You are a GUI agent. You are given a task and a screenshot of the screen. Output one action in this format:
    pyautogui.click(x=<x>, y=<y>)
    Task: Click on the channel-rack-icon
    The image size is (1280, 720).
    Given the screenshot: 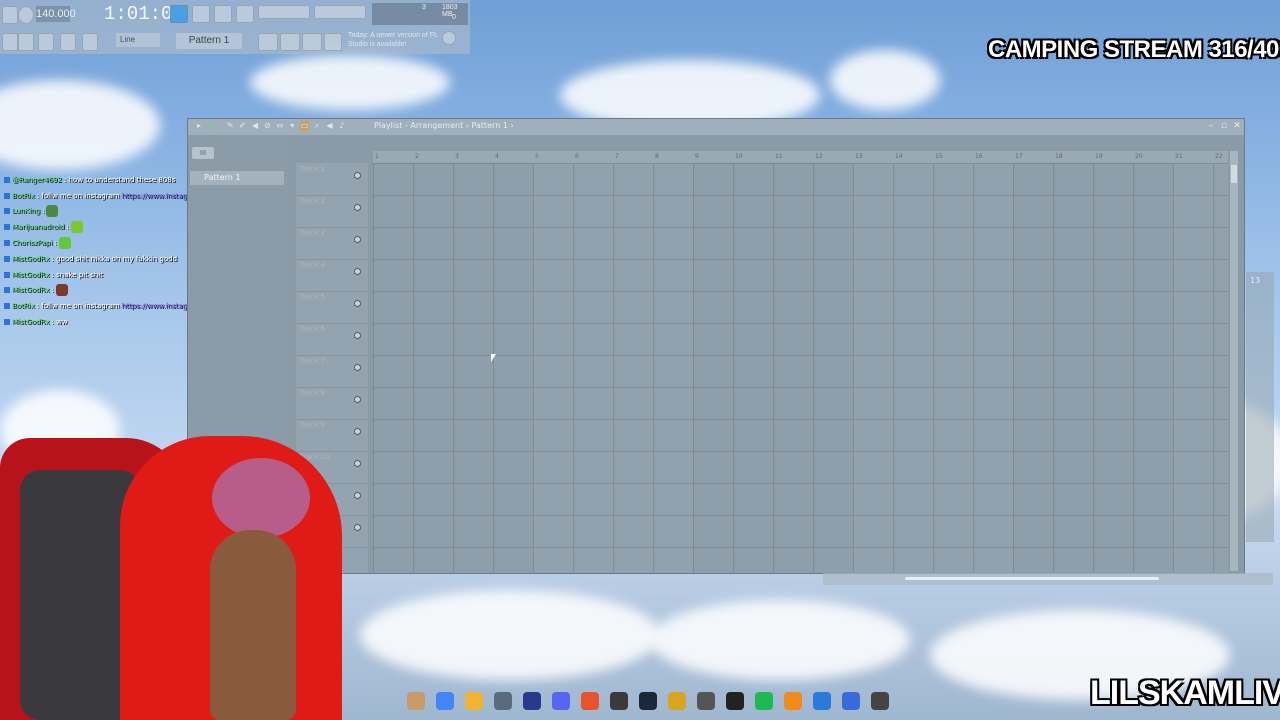 What is the action you would take?
    pyautogui.click(x=46, y=42)
    